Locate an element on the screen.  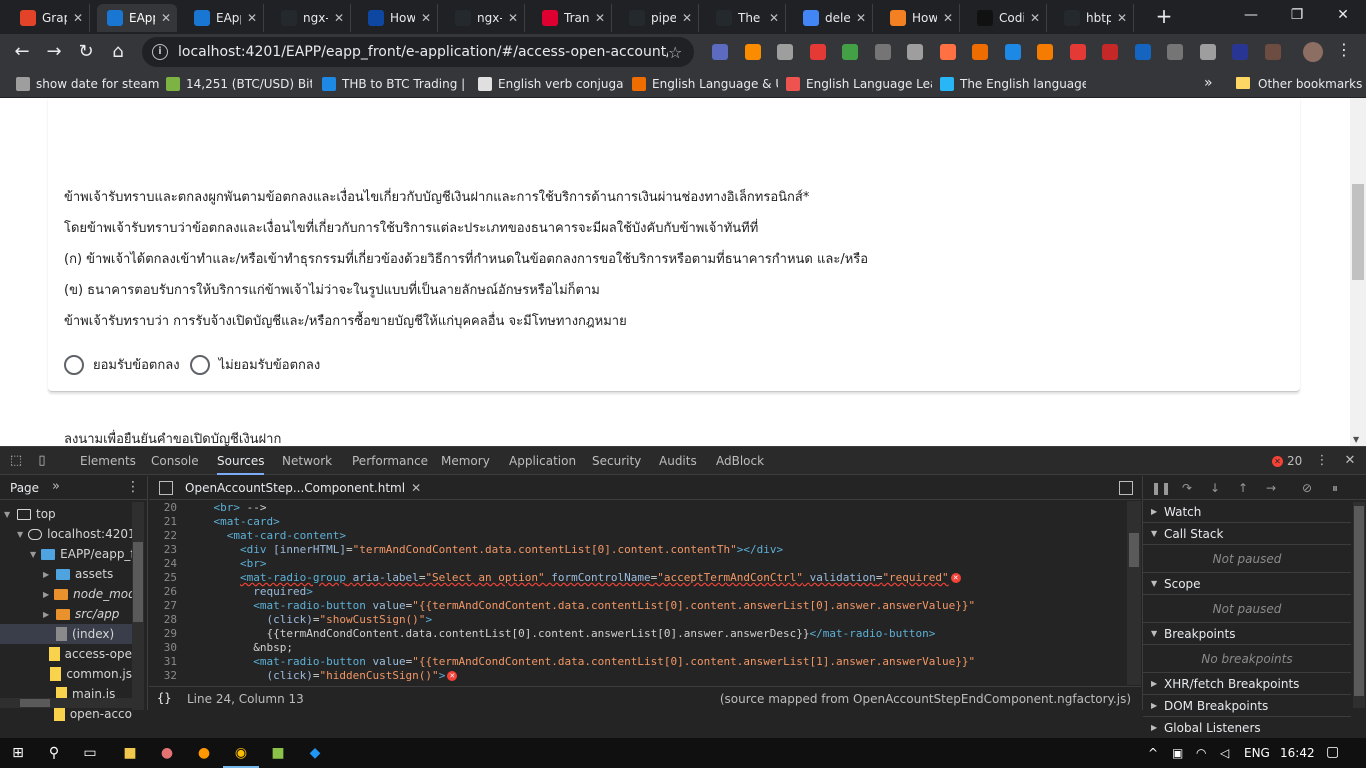
file-tree-item: ▶ src/app is located at coordinates (66, 614).